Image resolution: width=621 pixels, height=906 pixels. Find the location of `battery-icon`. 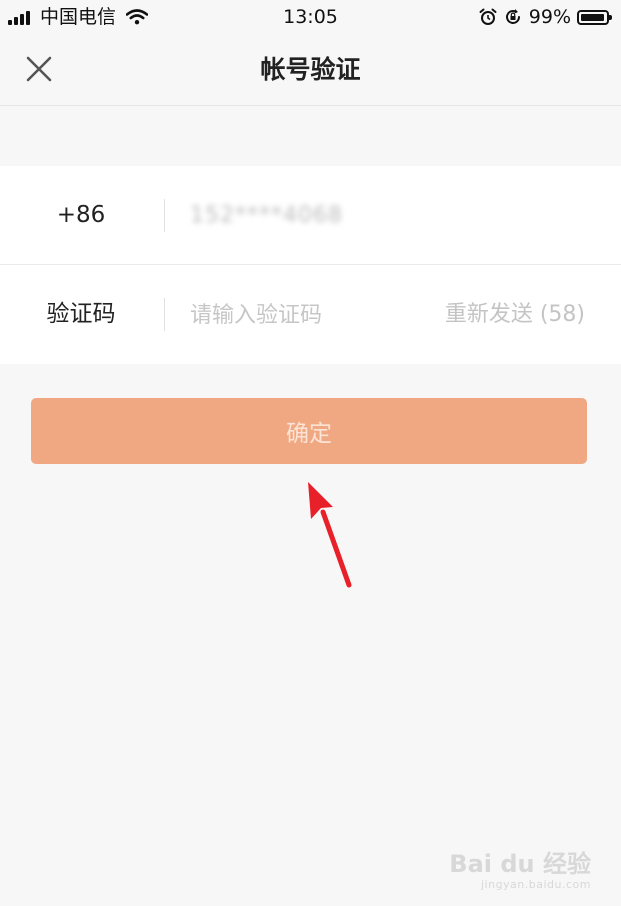

battery-icon is located at coordinates (594, 17).